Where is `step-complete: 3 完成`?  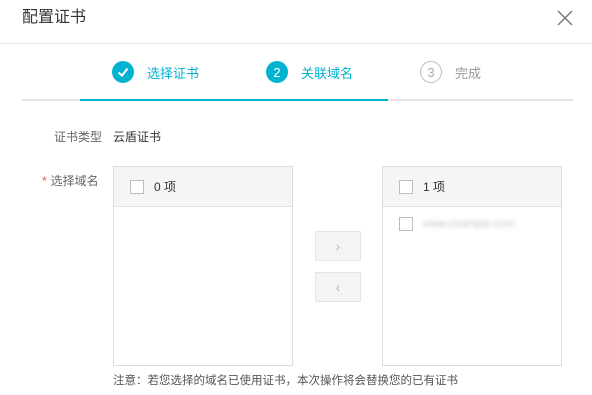 step-complete: 3 完成 is located at coordinates (450, 72).